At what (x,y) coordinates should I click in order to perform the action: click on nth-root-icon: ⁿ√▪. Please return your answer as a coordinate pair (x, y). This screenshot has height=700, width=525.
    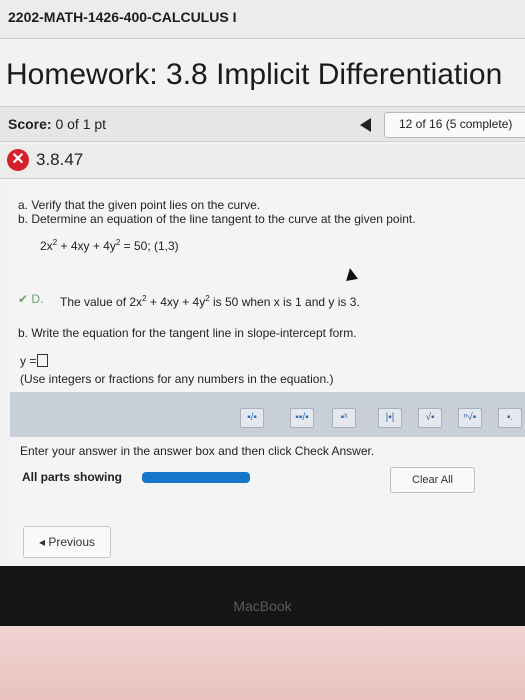
    Looking at the image, I should click on (470, 418).